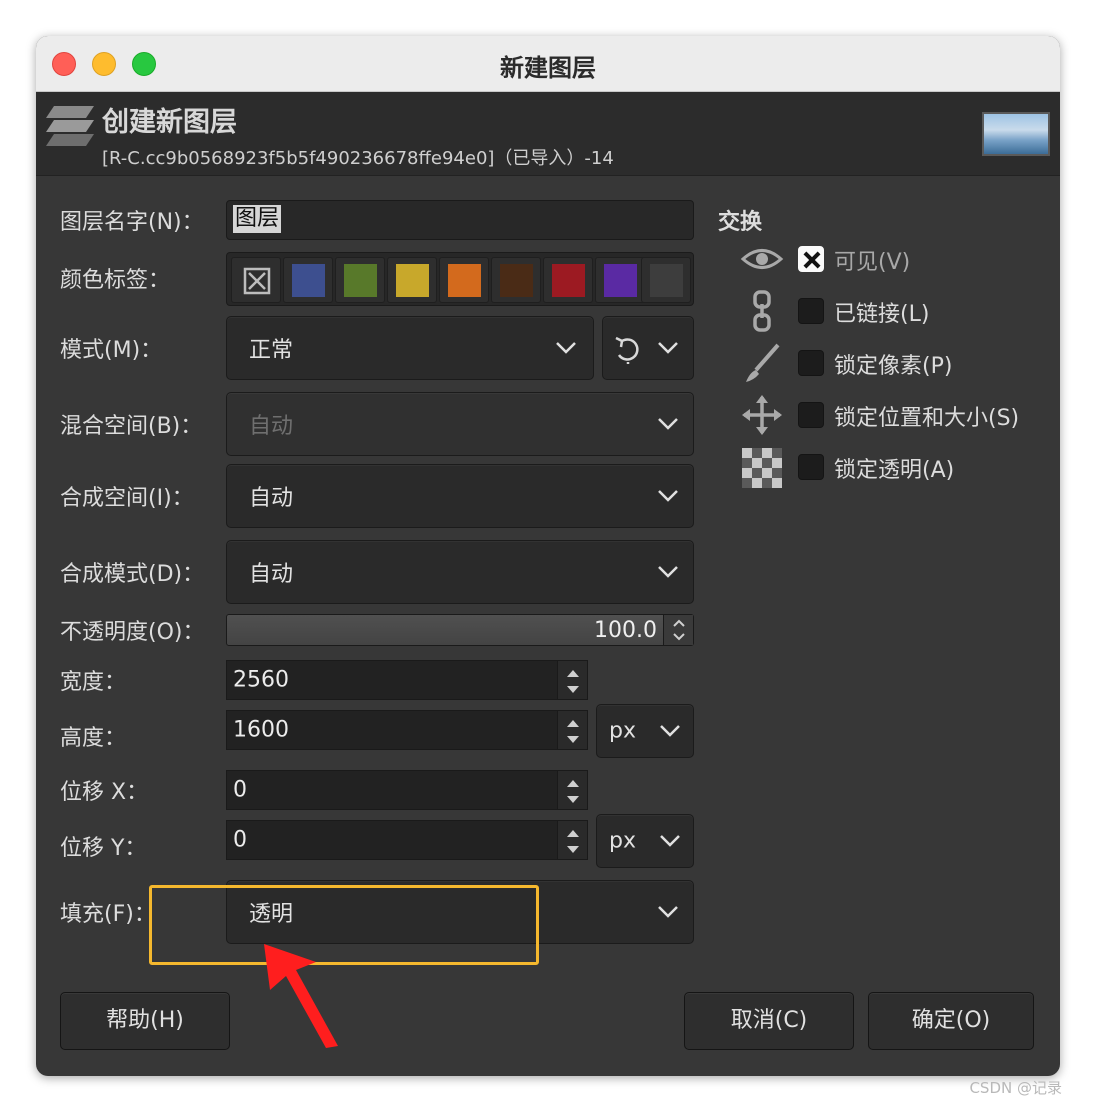  What do you see at coordinates (769, 1021) in the screenshot?
I see `cancel-button: 取消(C)` at bounding box center [769, 1021].